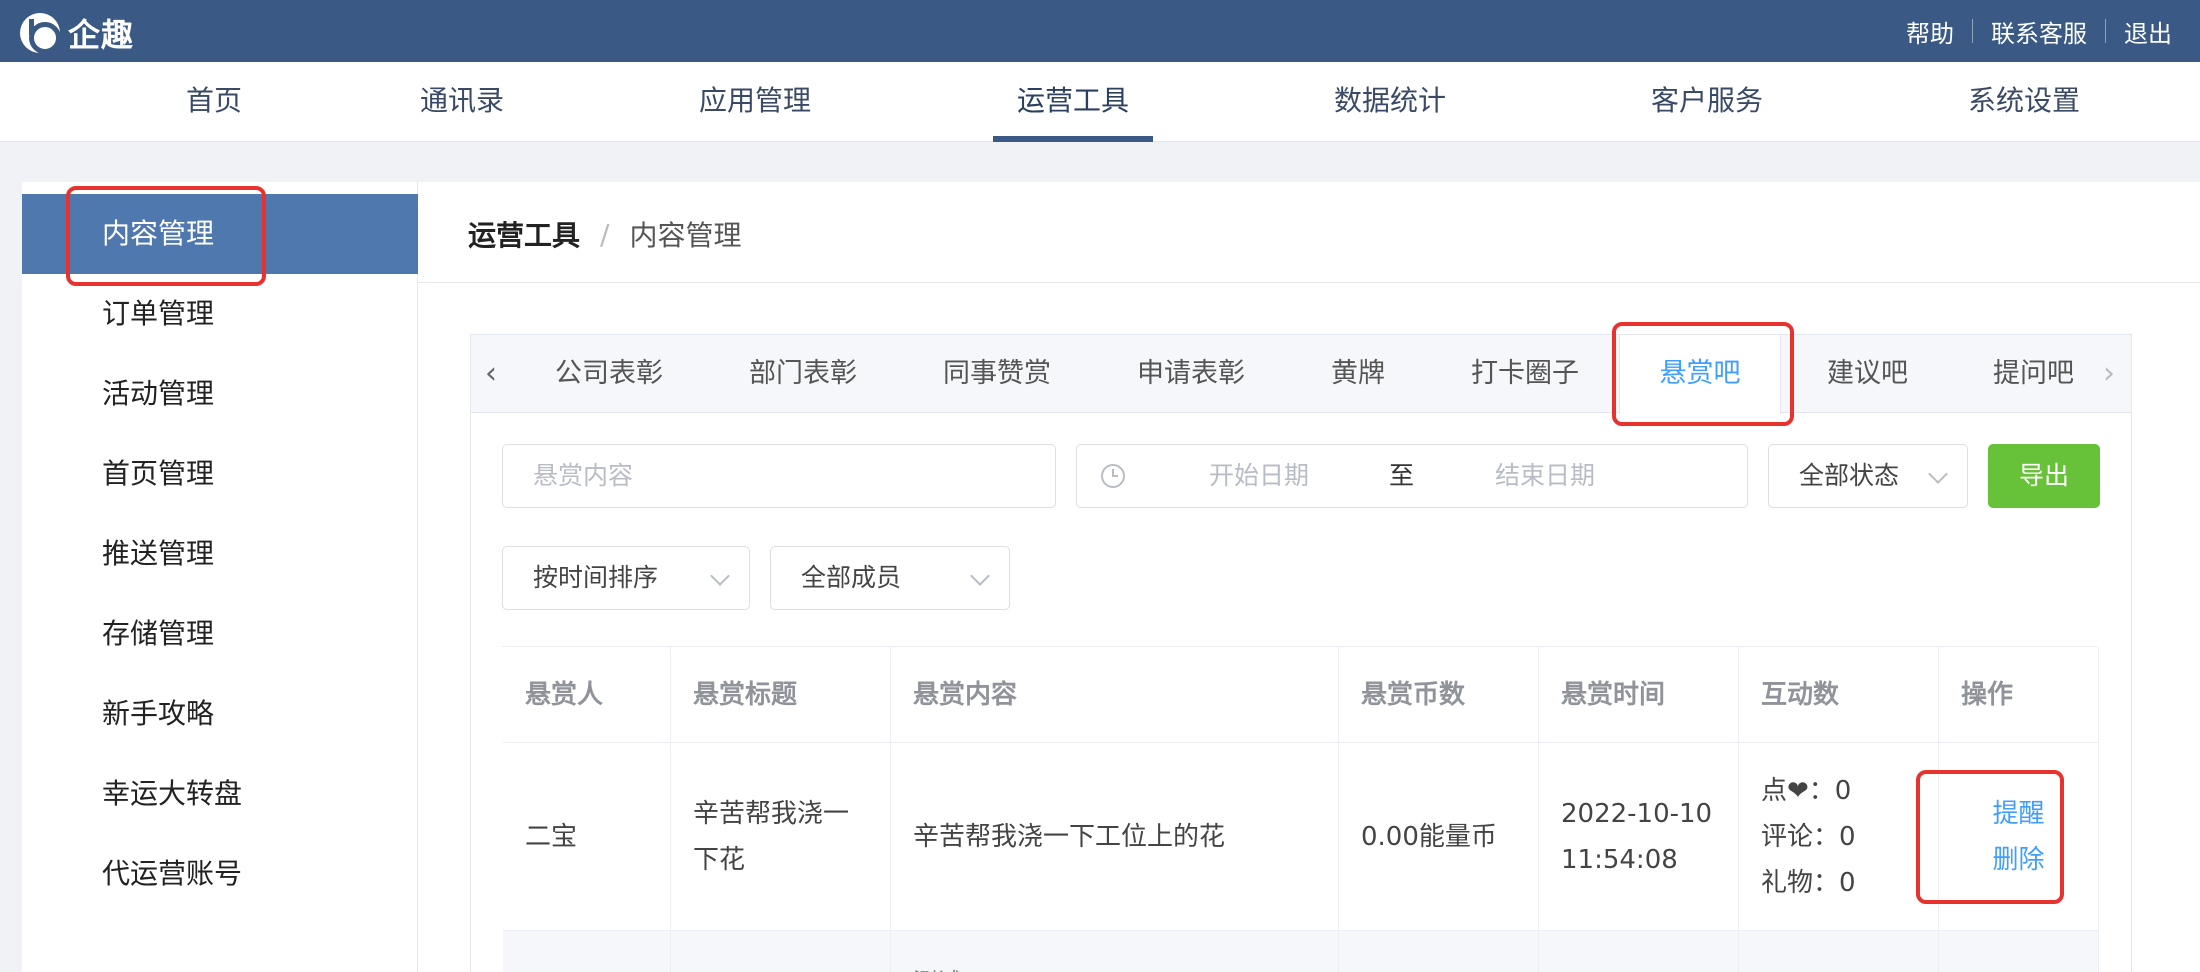 The width and height of the screenshot is (2200, 972). Describe the element at coordinates (1849, 475) in the screenshot. I see `status-select-value: 全部状态` at that location.